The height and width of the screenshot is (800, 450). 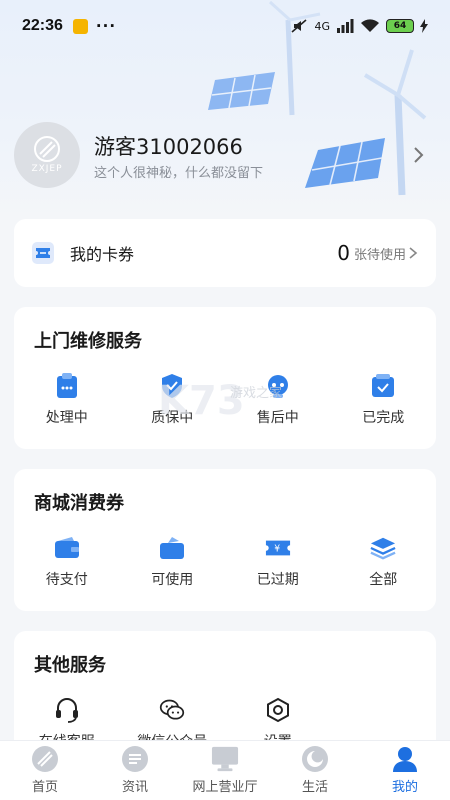 What do you see at coordinates (322, 26) in the screenshot?
I see `network-type: 4G` at bounding box center [322, 26].